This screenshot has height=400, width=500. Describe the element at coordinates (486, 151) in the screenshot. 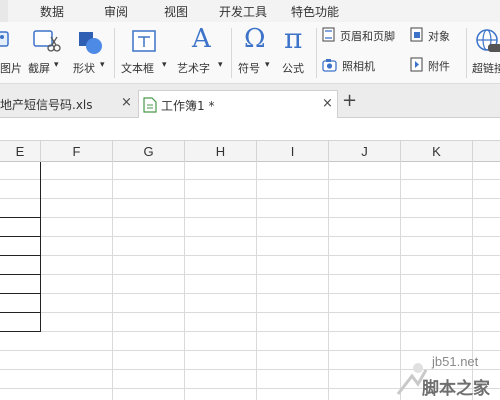

I see `column-header-l` at that location.